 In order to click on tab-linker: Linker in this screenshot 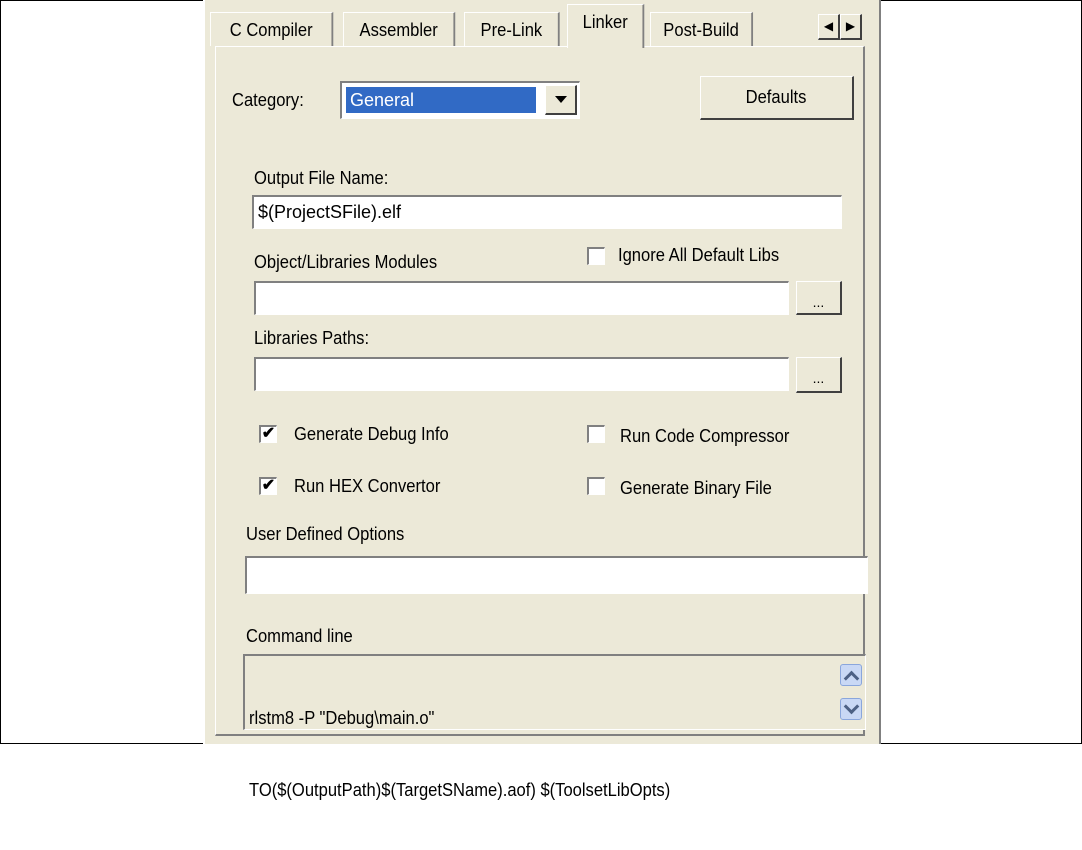, I will do `click(606, 26)`.